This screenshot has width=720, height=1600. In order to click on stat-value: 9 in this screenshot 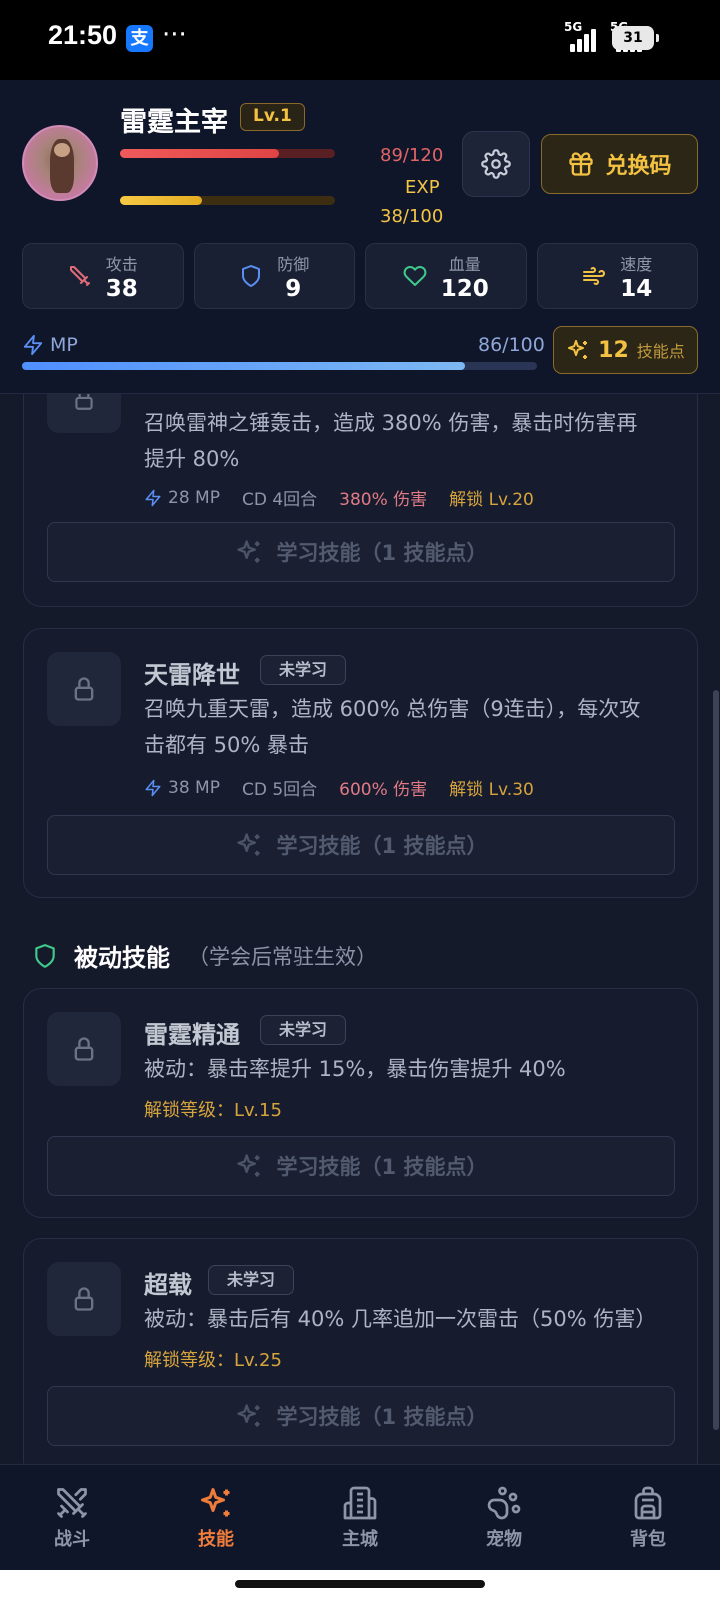, I will do `click(293, 288)`.